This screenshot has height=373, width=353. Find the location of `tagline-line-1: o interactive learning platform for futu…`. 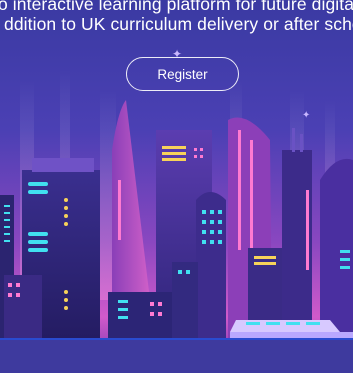

tagline-line-1: o interactive learning platform for futu… is located at coordinates (176, 7).